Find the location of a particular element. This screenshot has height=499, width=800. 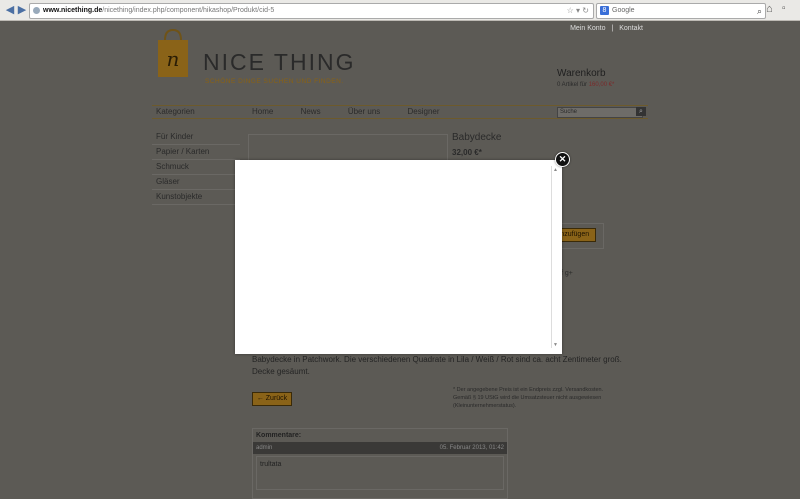

close-icon: ✕ is located at coordinates (562, 159).